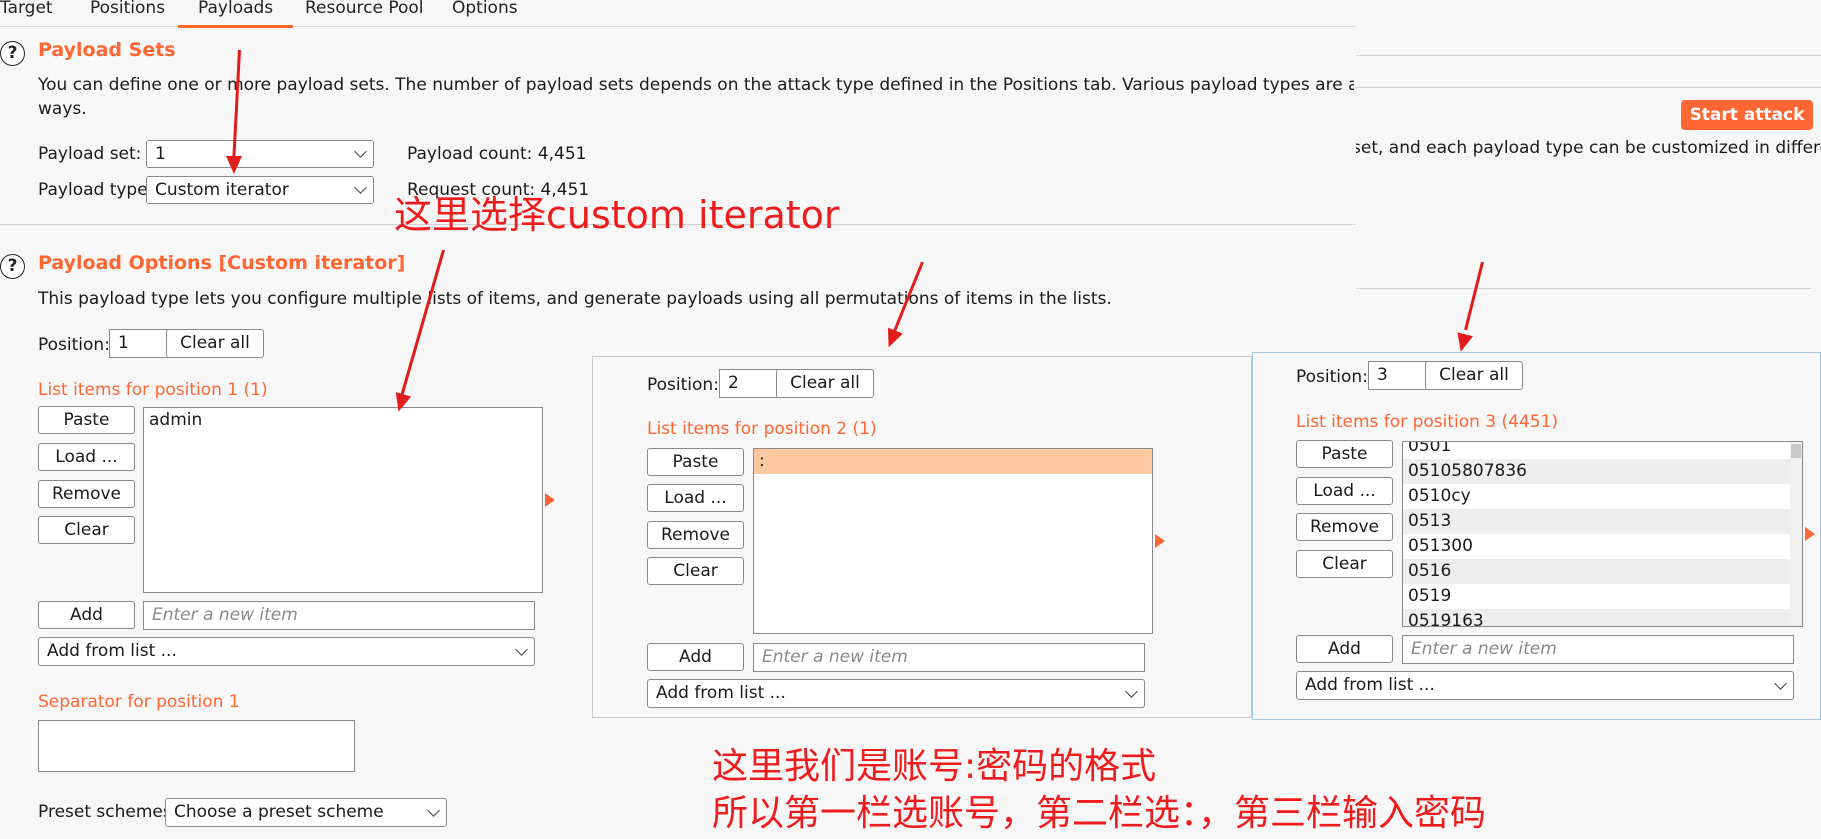 Image resolution: width=1821 pixels, height=839 pixels. Describe the element at coordinates (196, 746) in the screenshot. I see `separator-field` at that location.